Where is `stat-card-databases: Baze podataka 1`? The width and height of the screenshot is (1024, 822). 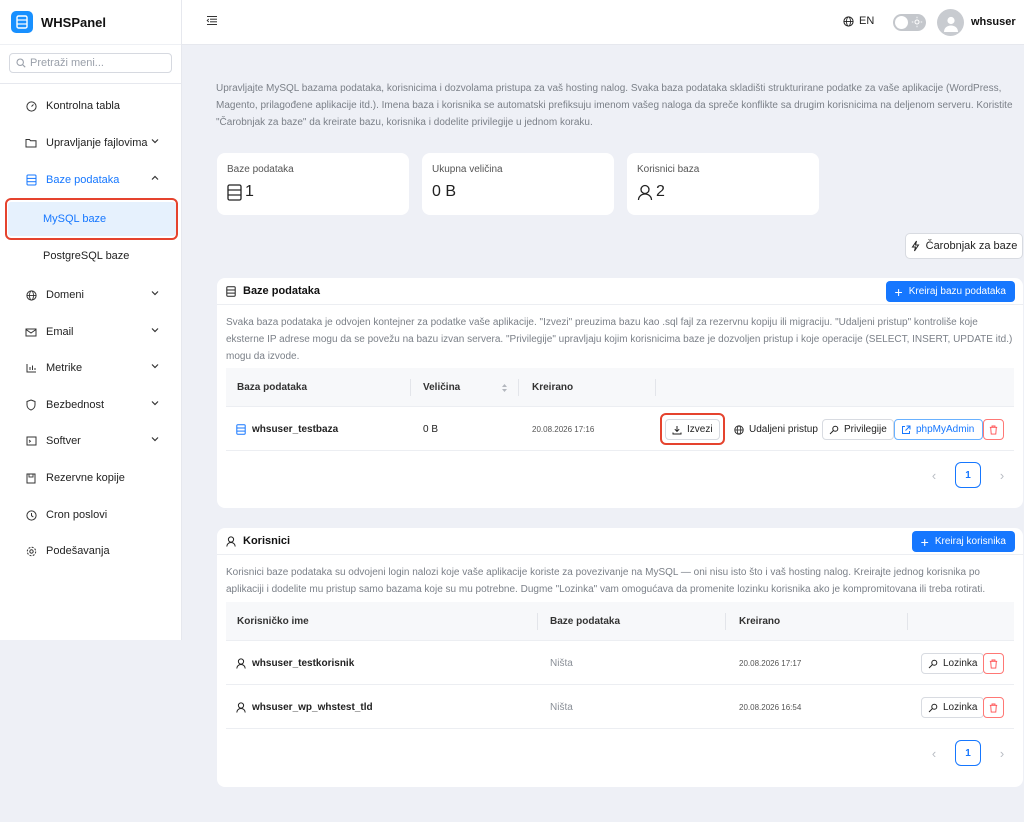
stat-card-databases: Baze podataka 1 is located at coordinates (313, 184).